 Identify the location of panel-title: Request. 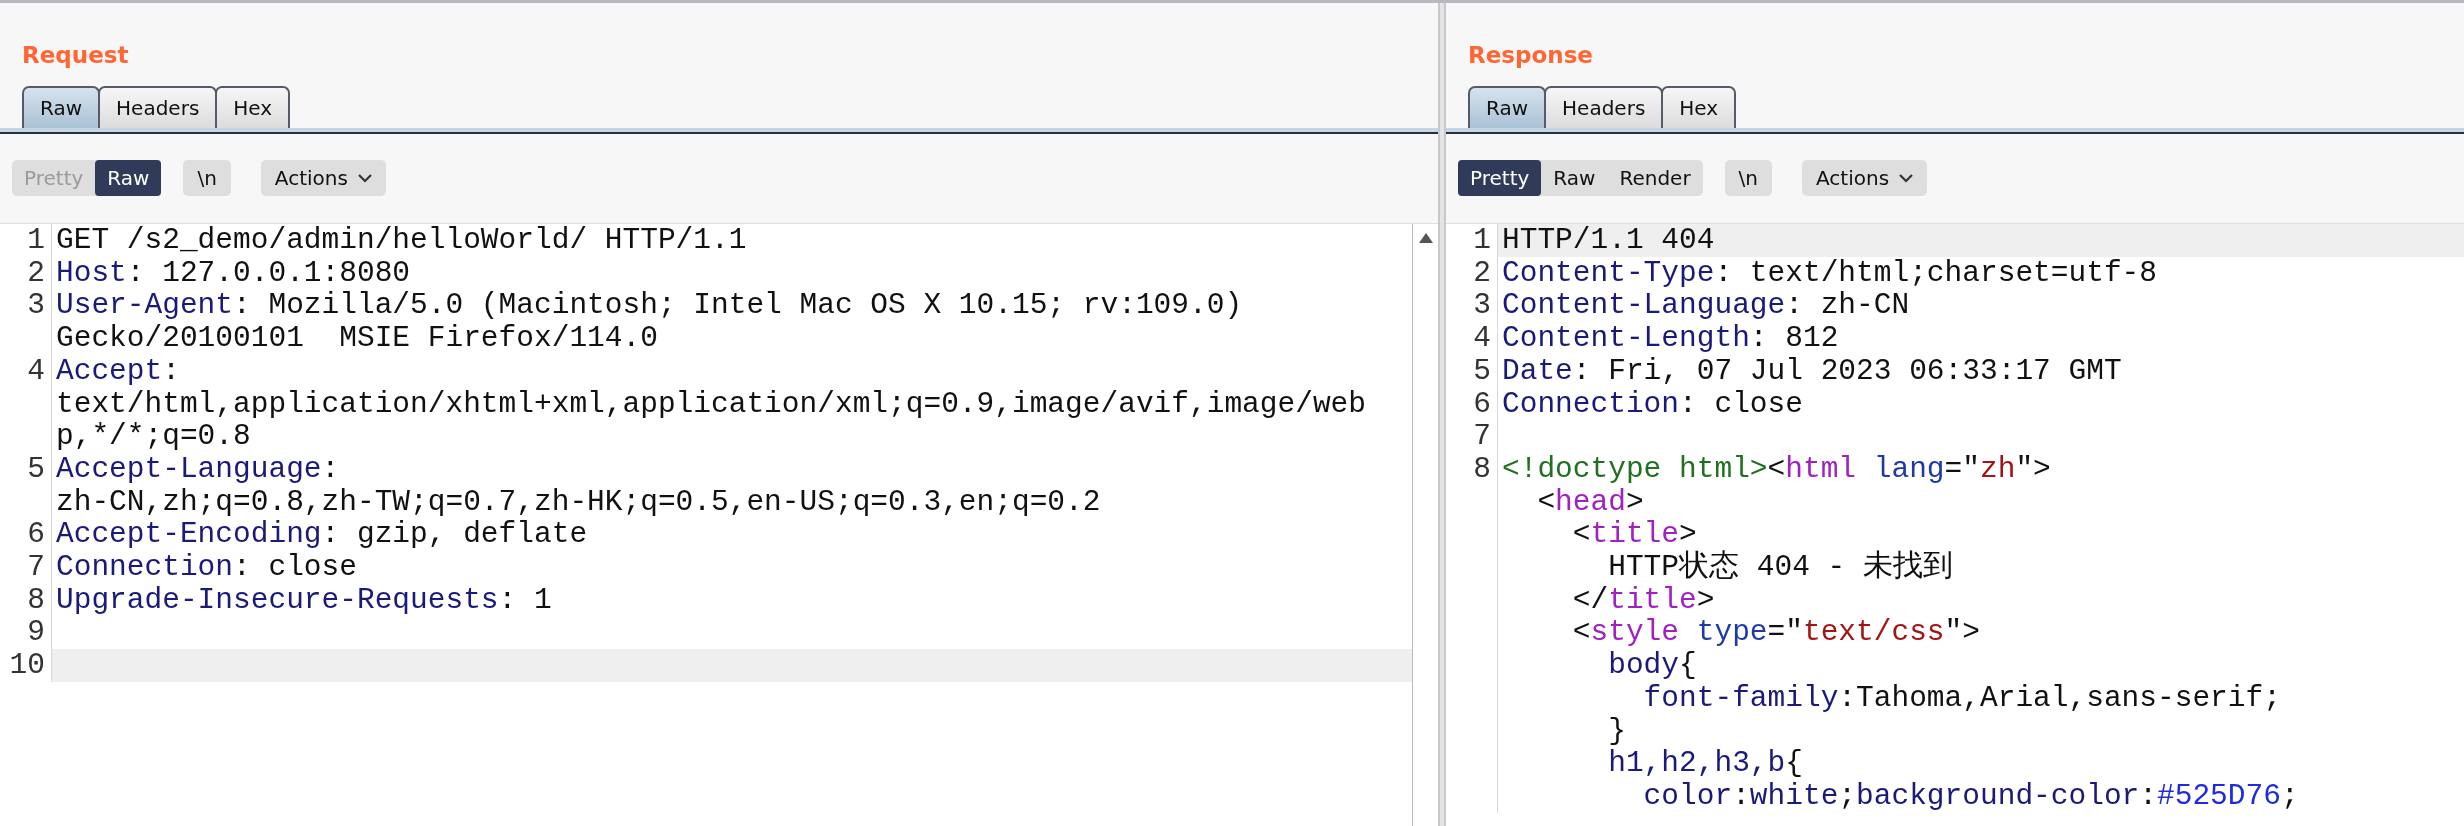
(75, 55).